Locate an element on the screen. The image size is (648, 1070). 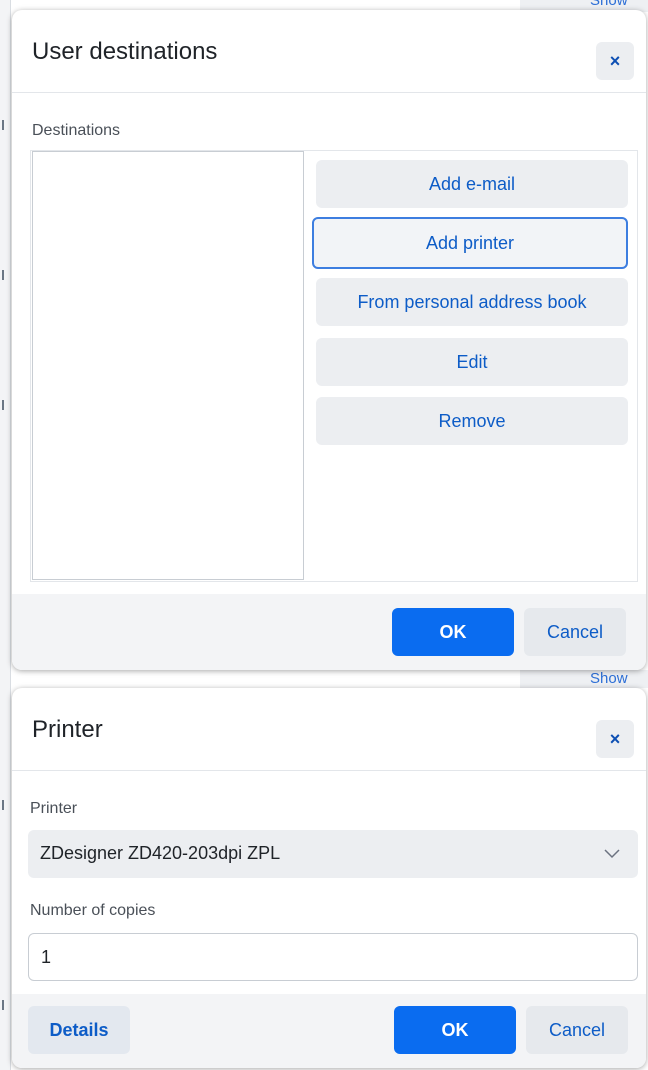
details-button: Details is located at coordinates (79, 1030).